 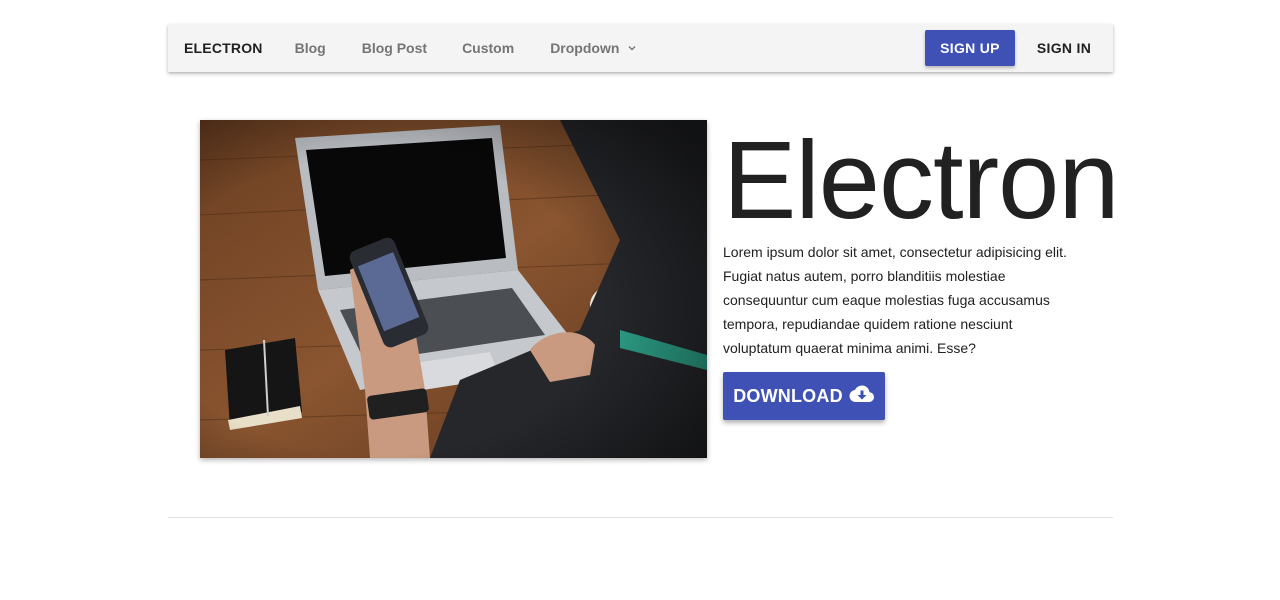 I want to click on nav-dropdown: Dropdown, so click(x=593, y=48).